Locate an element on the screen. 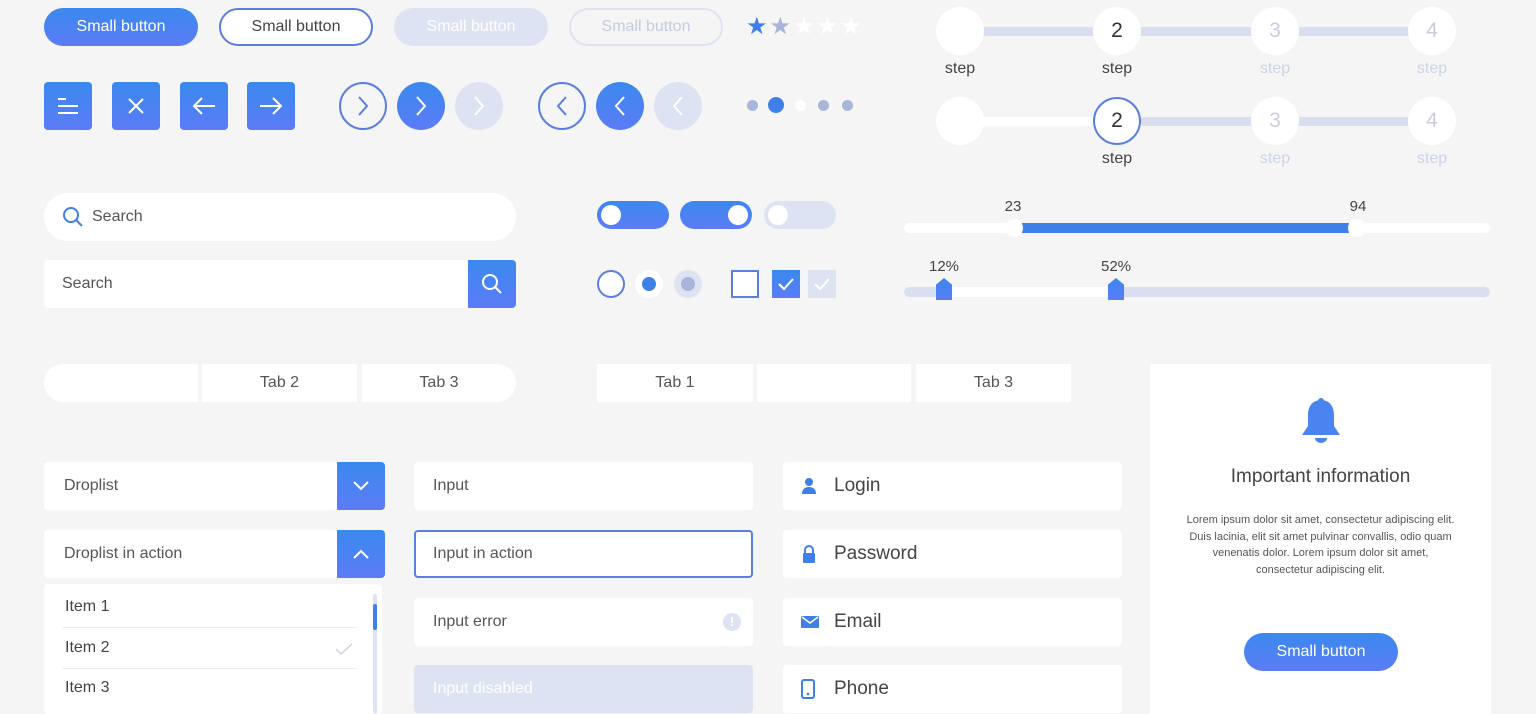 The width and height of the screenshot is (1536, 714). arrow-right-icon is located at coordinates (271, 106).